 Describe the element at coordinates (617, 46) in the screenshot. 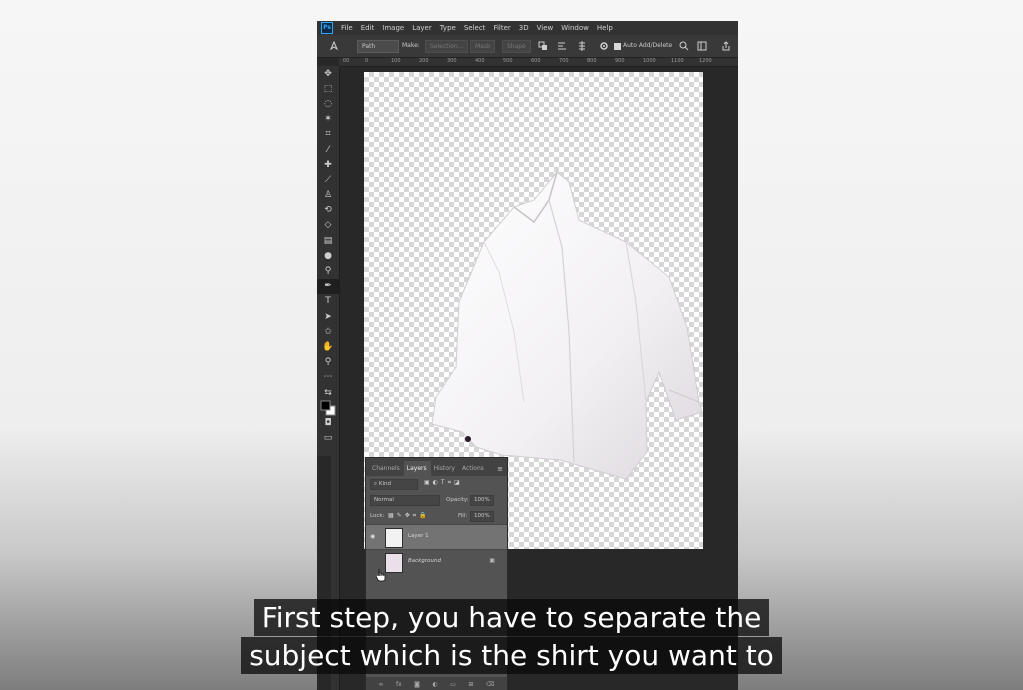

I see `auto-add-delete-checkbox` at that location.